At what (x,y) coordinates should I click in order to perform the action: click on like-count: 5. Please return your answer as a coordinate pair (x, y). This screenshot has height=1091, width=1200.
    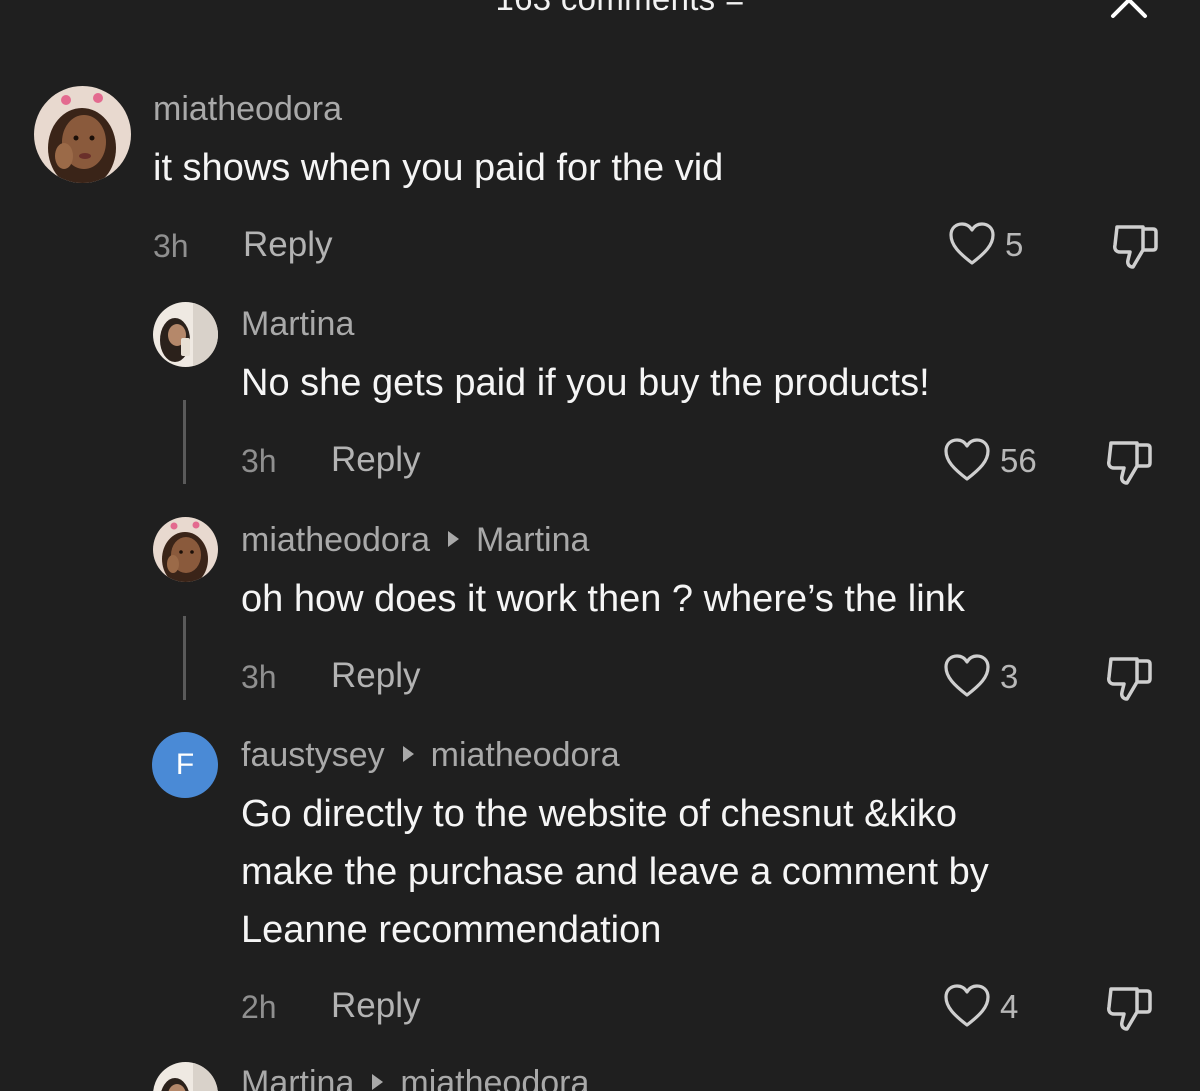
    Looking at the image, I should click on (1014, 244).